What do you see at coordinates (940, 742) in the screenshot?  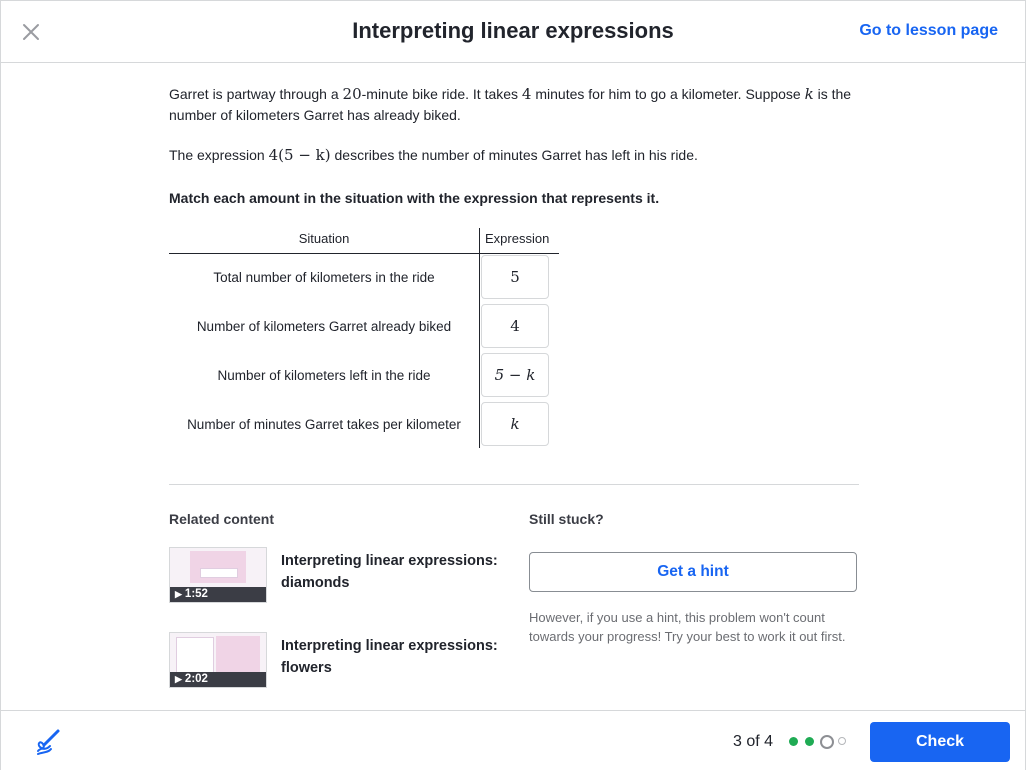 I see `check-button: Check` at bounding box center [940, 742].